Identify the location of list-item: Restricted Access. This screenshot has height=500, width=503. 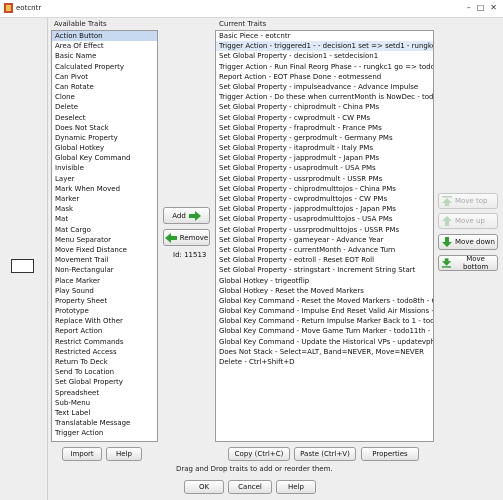
(104, 352).